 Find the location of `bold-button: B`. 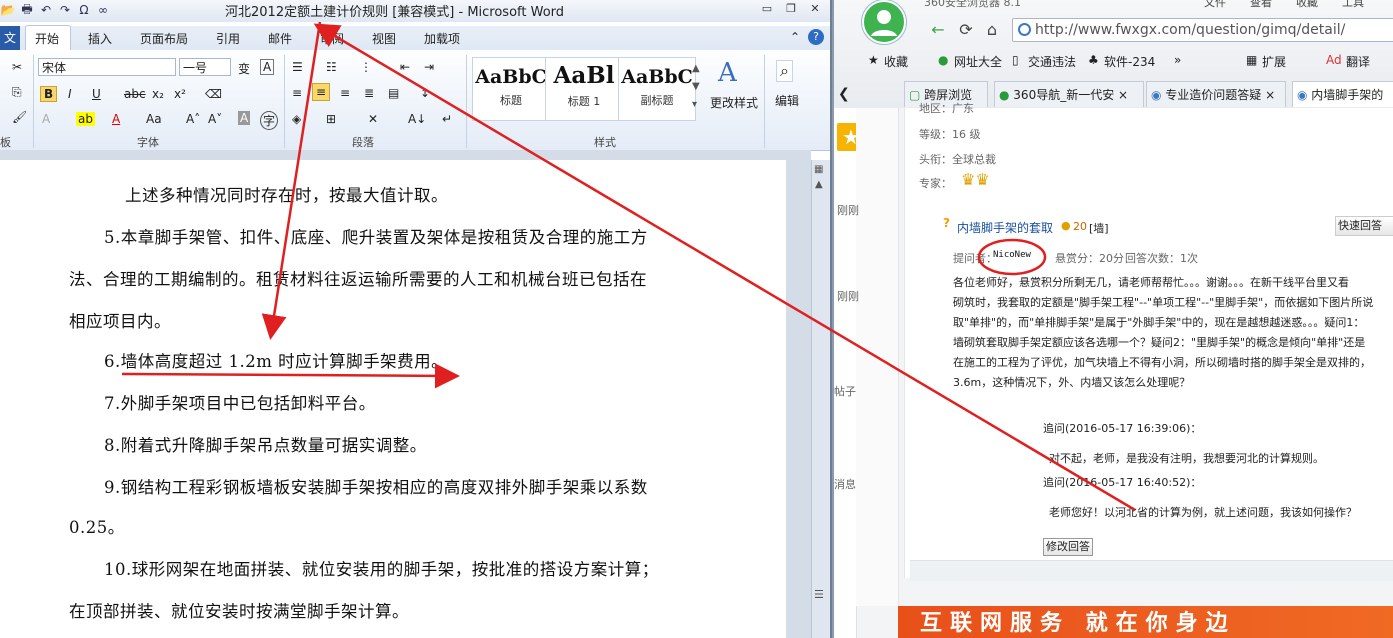

bold-button: B is located at coordinates (49, 94).